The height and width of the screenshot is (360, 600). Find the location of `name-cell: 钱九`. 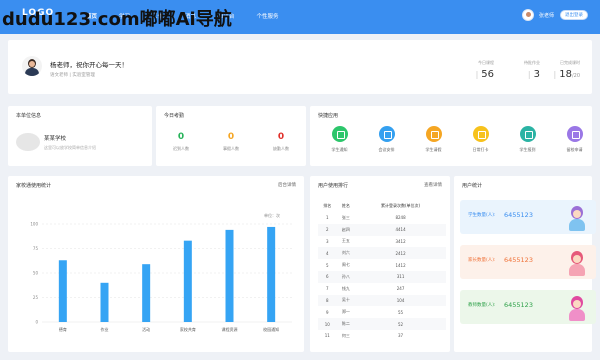

name-cell: 钱九 is located at coordinates (345, 288).